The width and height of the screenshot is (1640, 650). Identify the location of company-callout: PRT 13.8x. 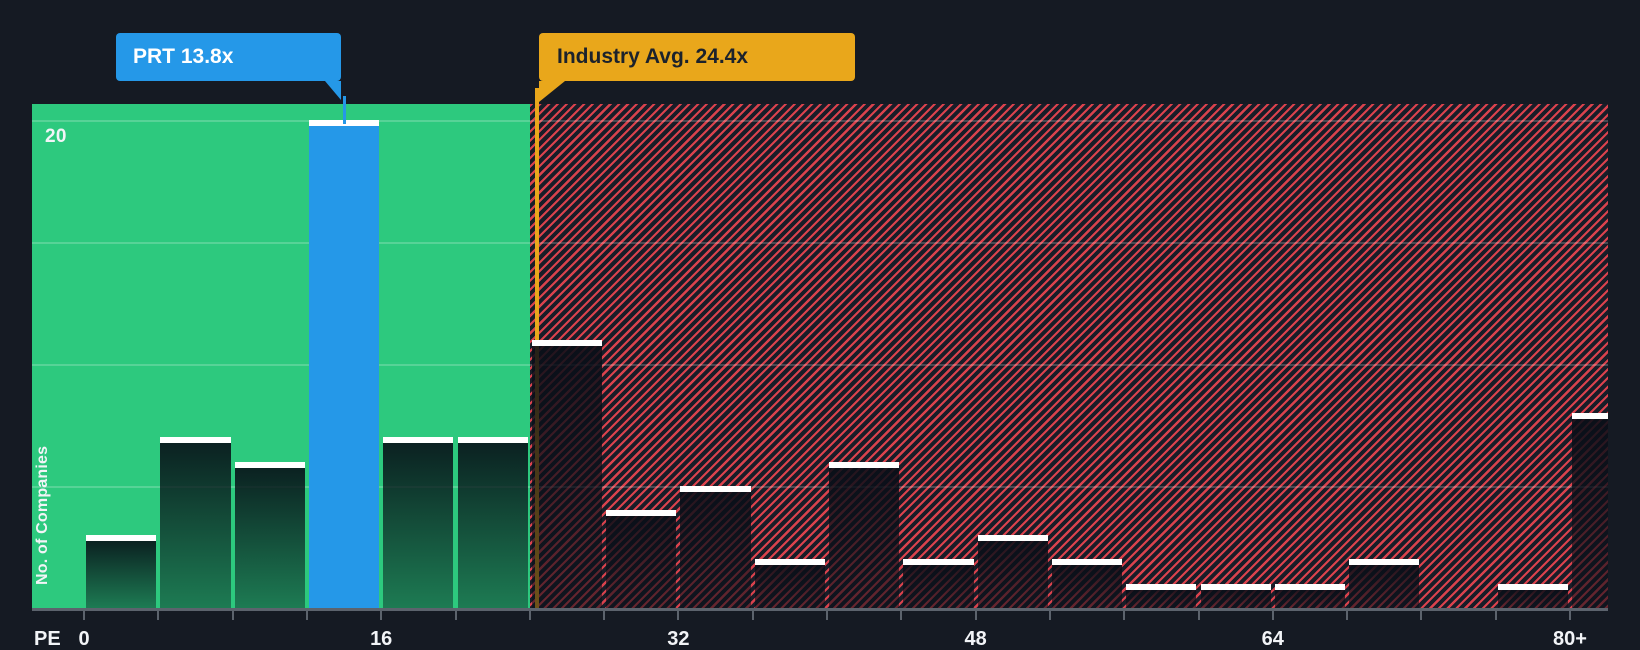
(228, 66).